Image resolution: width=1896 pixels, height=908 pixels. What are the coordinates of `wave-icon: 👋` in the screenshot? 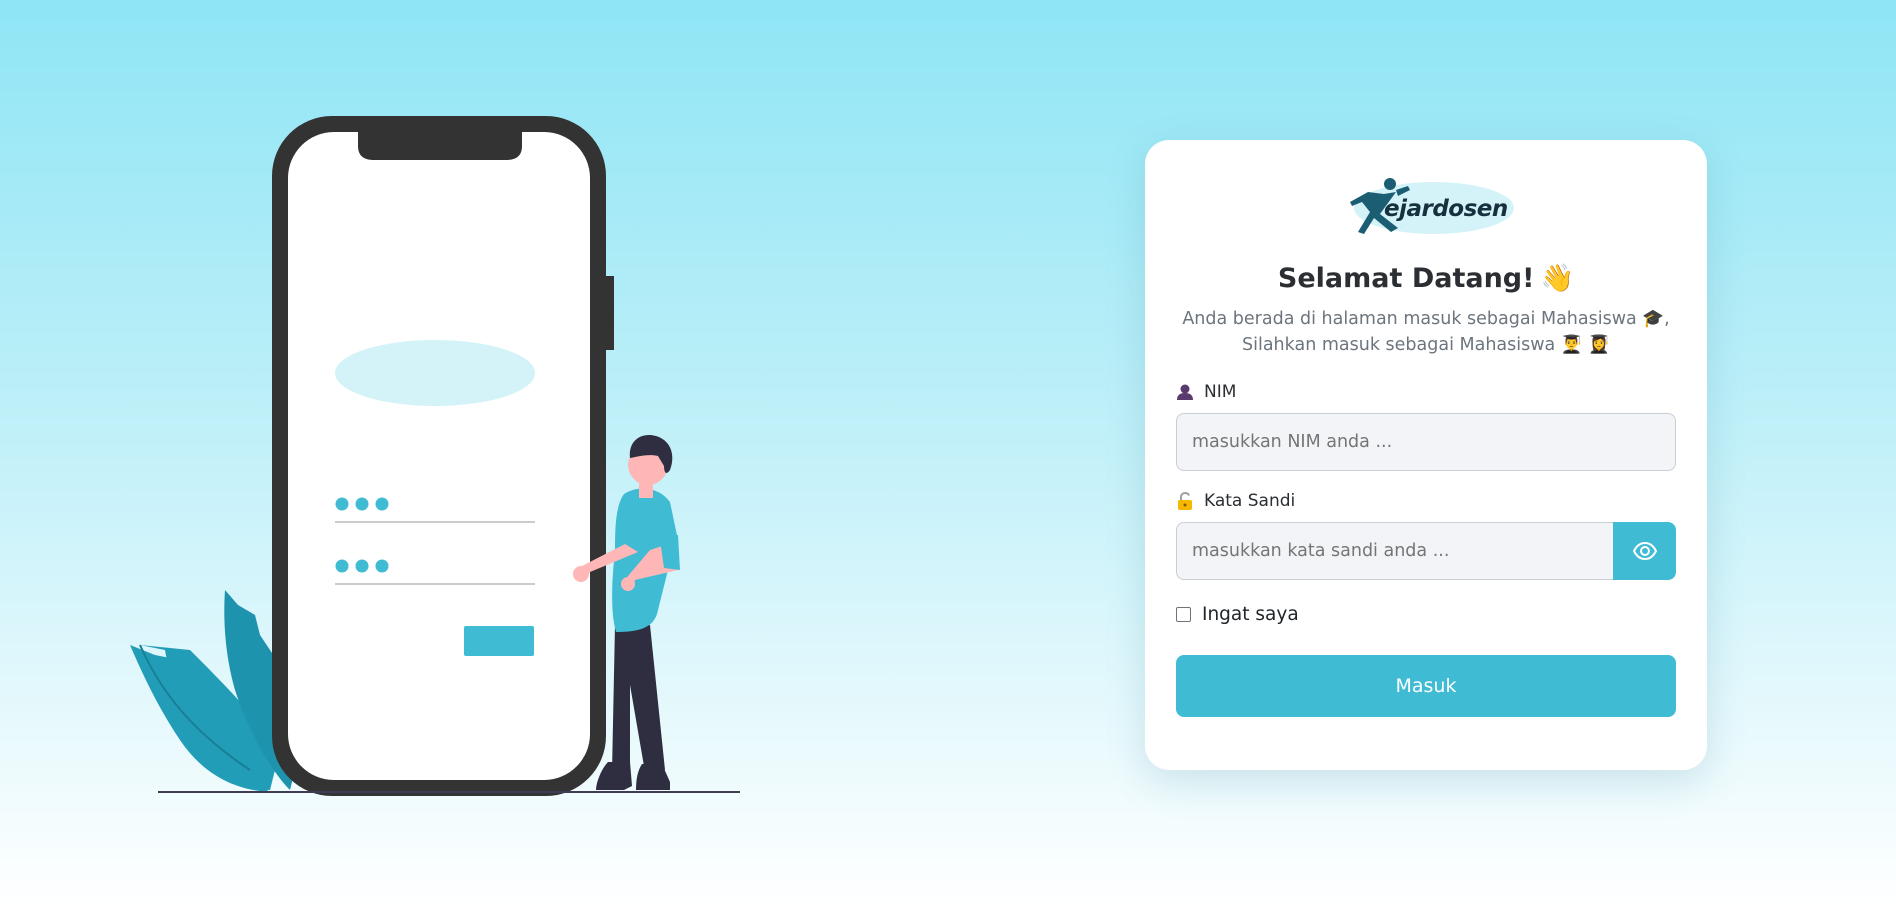 It's located at (1557, 278).